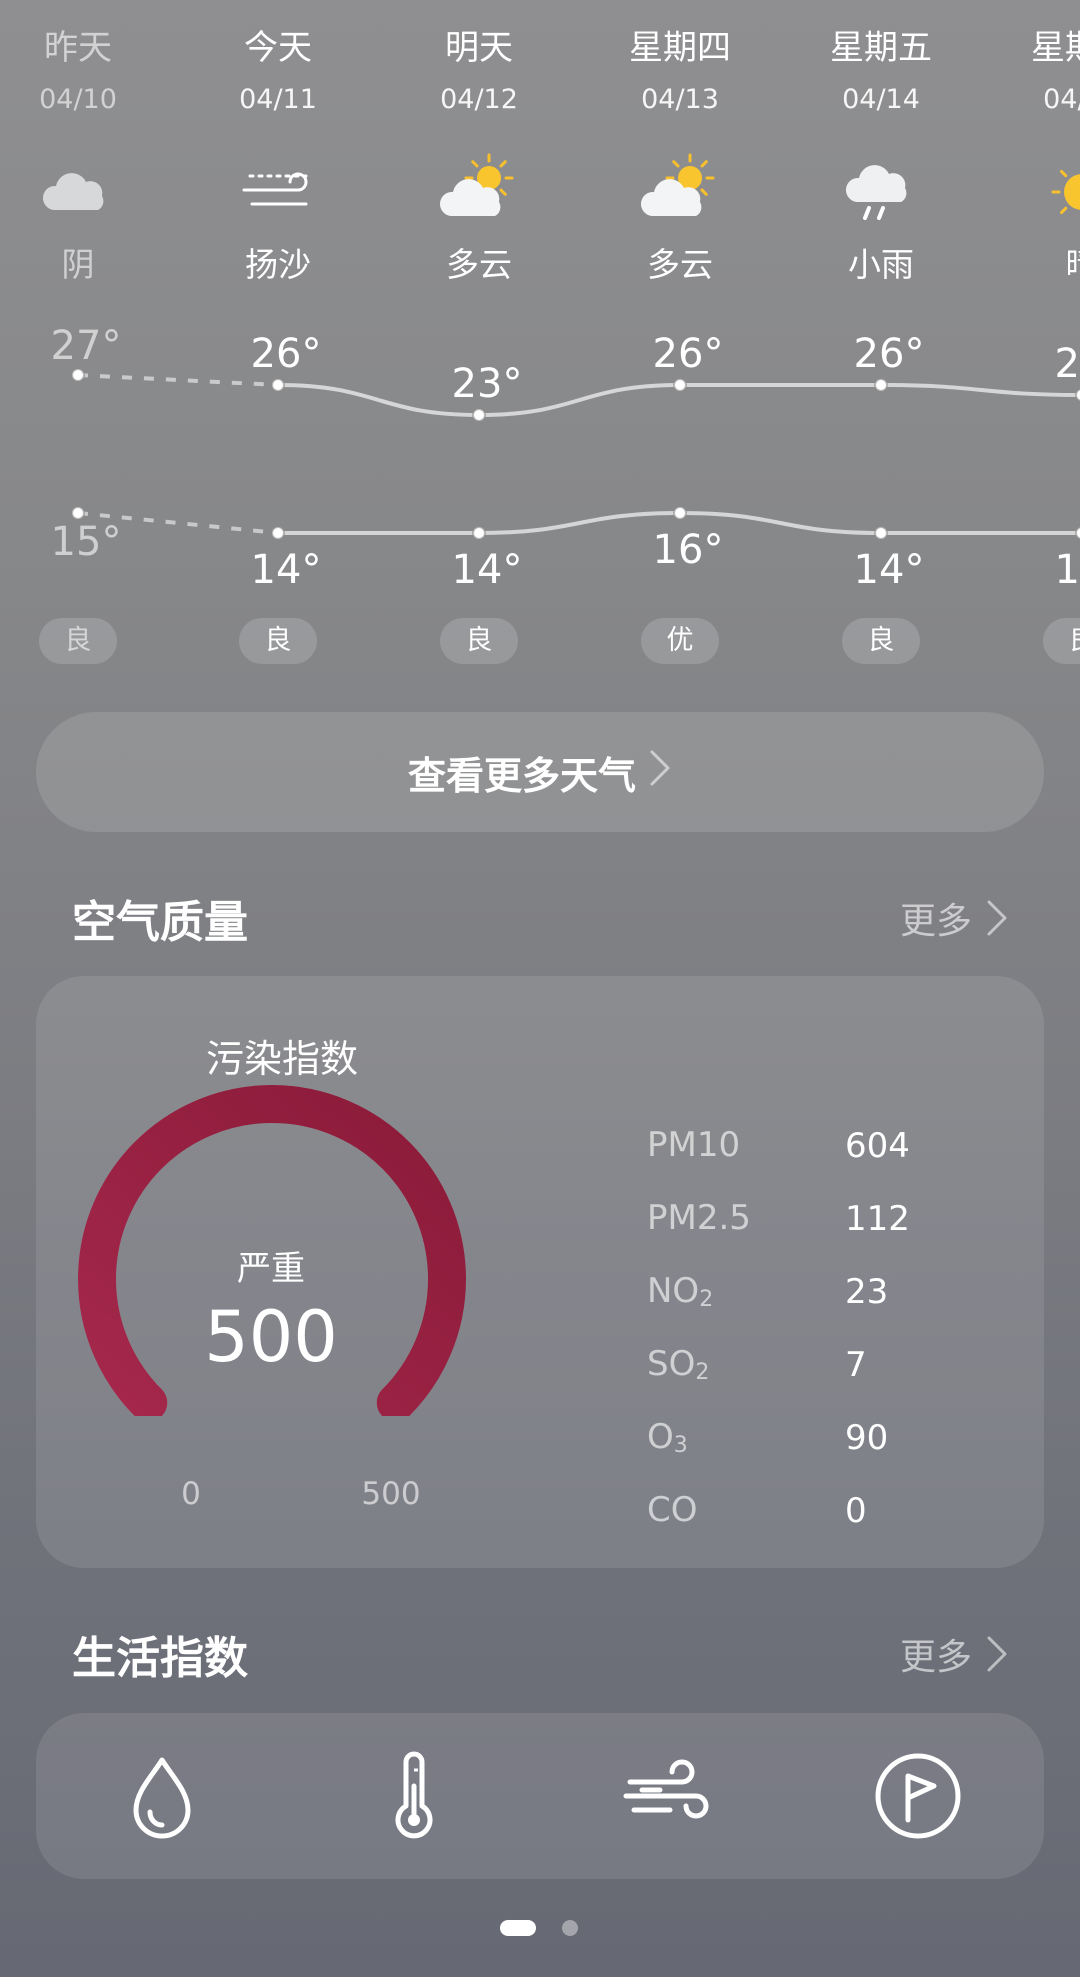  I want to click on day-name: 星期五, so click(881, 48).